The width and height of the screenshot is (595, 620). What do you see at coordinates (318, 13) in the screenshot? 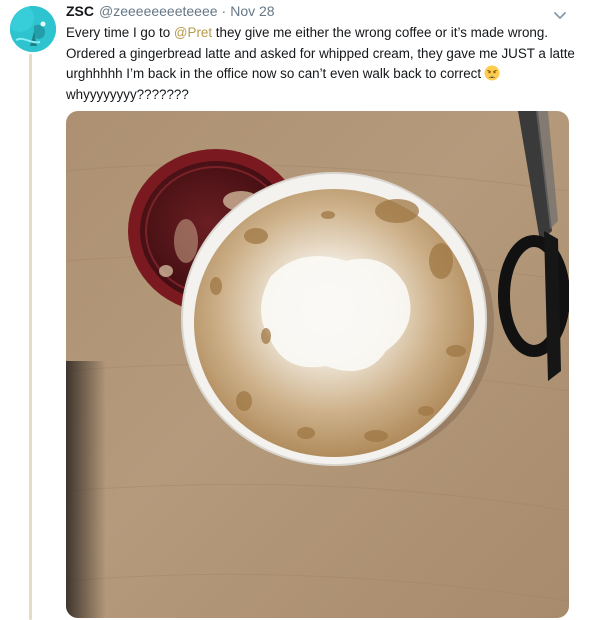
I see `tweet-header: ZSC @zeeeeeeeeteeee · Nov 28` at bounding box center [318, 13].